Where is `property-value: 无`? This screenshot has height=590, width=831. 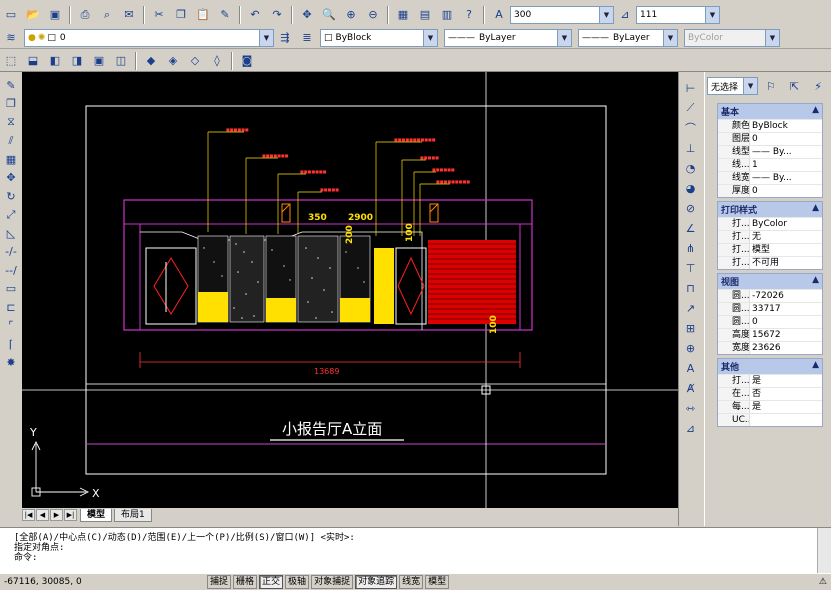
property-value: 无 is located at coordinates (786, 237).